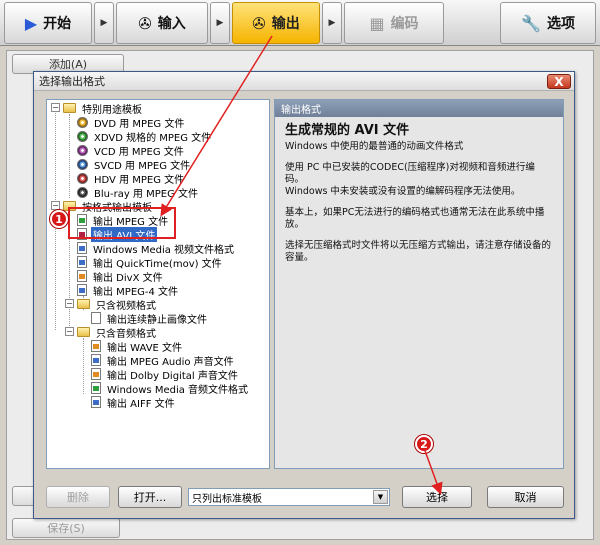  What do you see at coordinates (128, 290) in the screenshot?
I see `tree-item-mpeg4: 输出 MPEG-4 文件` at bounding box center [128, 290].